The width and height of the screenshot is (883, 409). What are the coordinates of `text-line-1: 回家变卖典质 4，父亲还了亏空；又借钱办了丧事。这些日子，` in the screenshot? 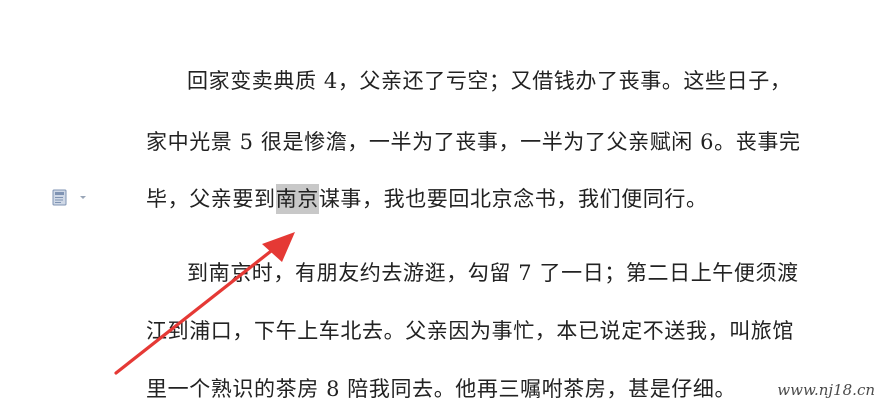 It's located at (503, 81).